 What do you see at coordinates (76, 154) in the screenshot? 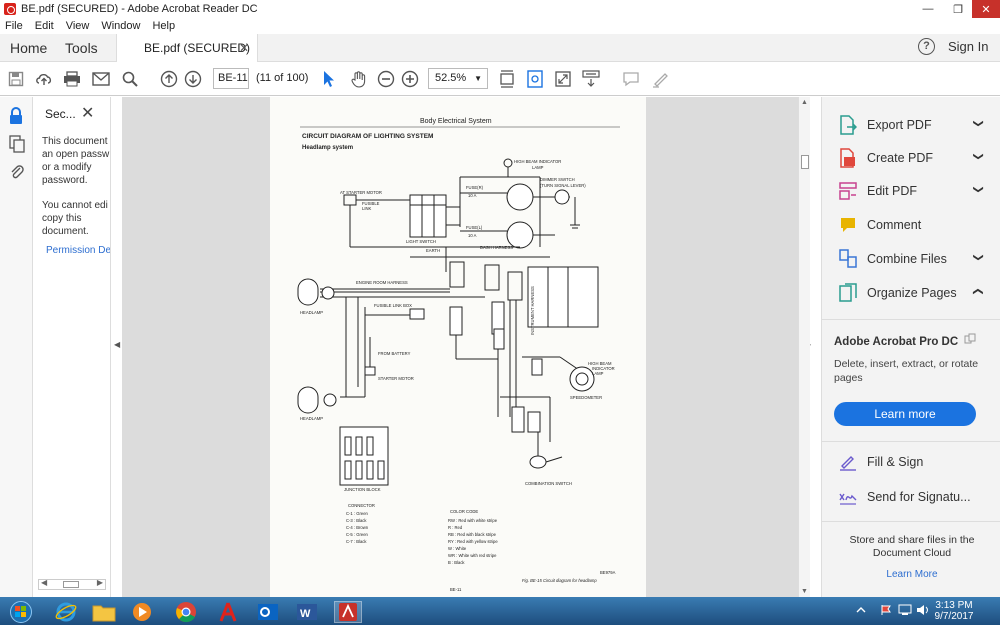
I see `security-text-line: an open passw` at bounding box center [76, 154].